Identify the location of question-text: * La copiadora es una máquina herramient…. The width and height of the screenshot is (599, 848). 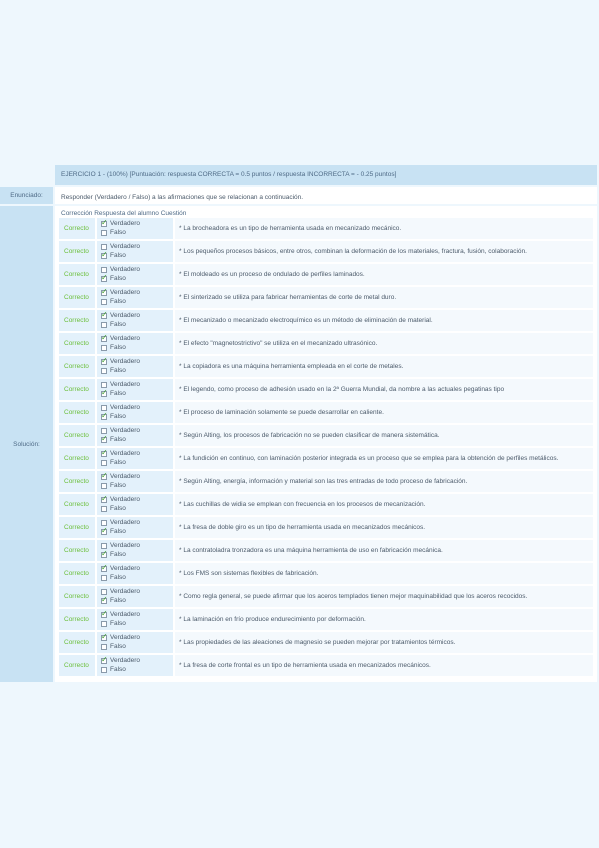
(384, 366).